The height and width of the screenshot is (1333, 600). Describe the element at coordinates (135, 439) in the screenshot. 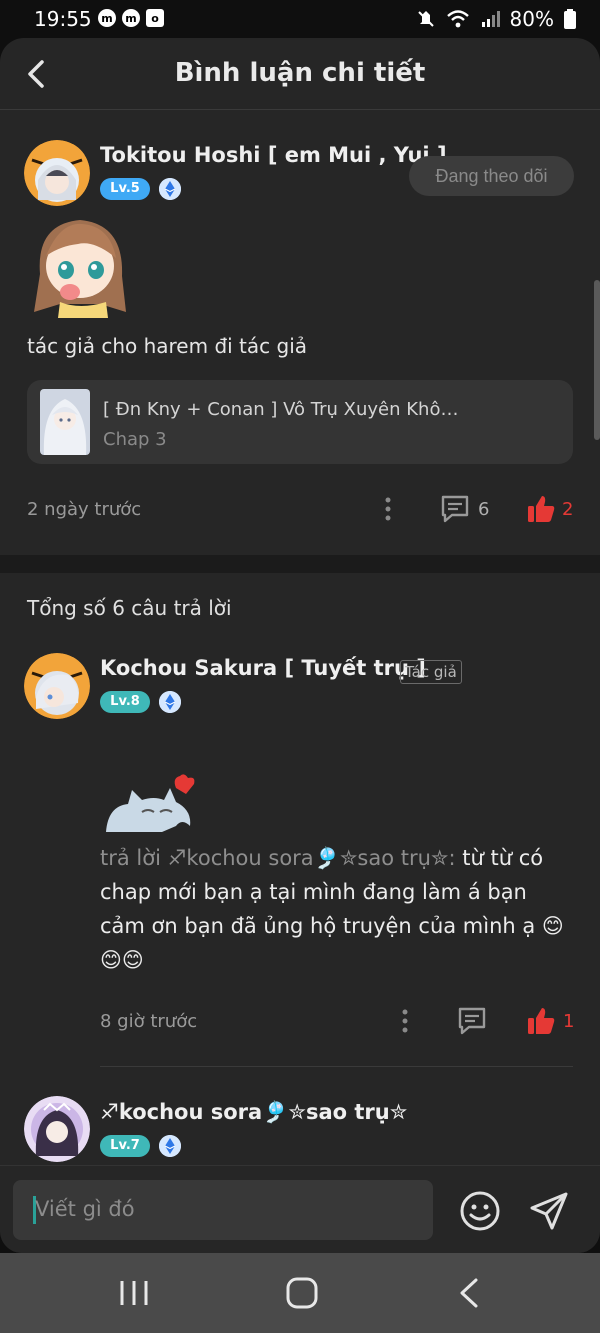

I see `story-chapter: Chap 3` at that location.